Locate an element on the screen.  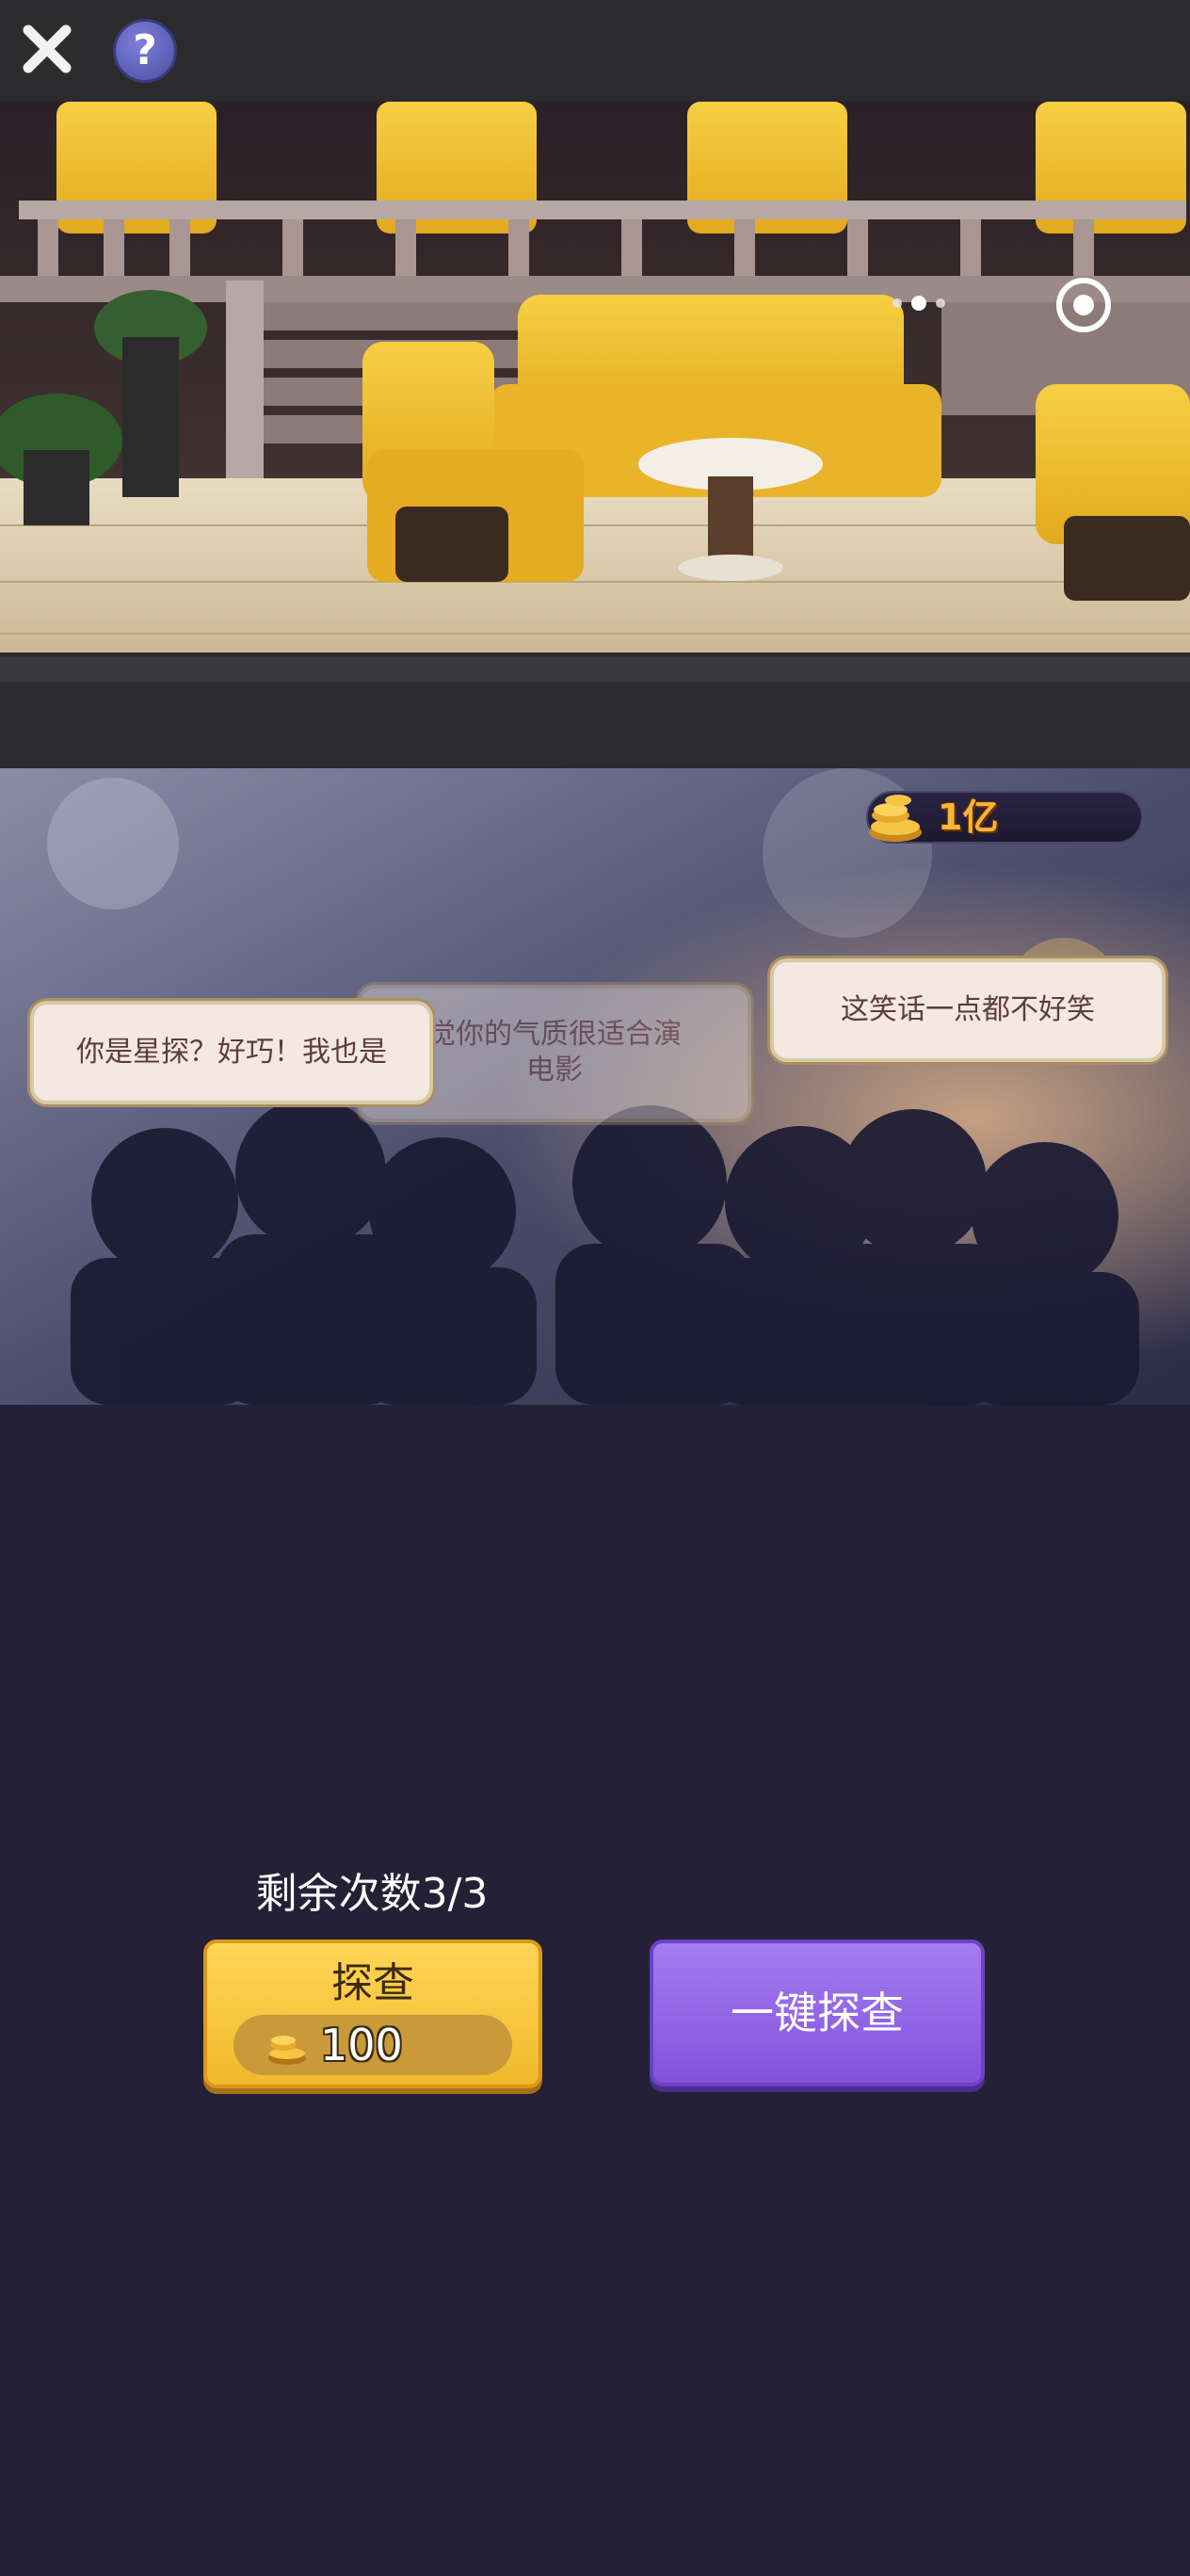
bubble-text: 你是星探？好巧！我也是 is located at coordinates (231, 1052).